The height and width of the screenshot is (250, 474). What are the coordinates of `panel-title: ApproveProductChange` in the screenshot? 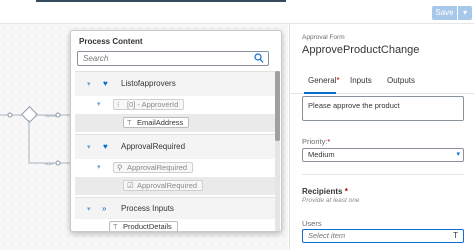 It's located at (361, 50).